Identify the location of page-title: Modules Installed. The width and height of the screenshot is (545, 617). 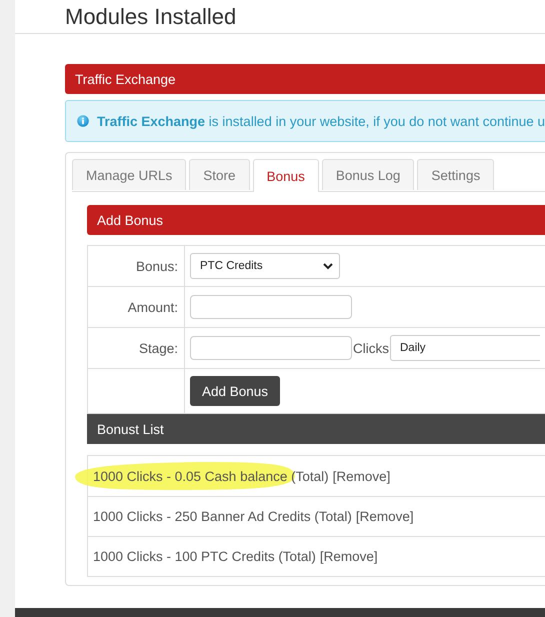
(151, 17).